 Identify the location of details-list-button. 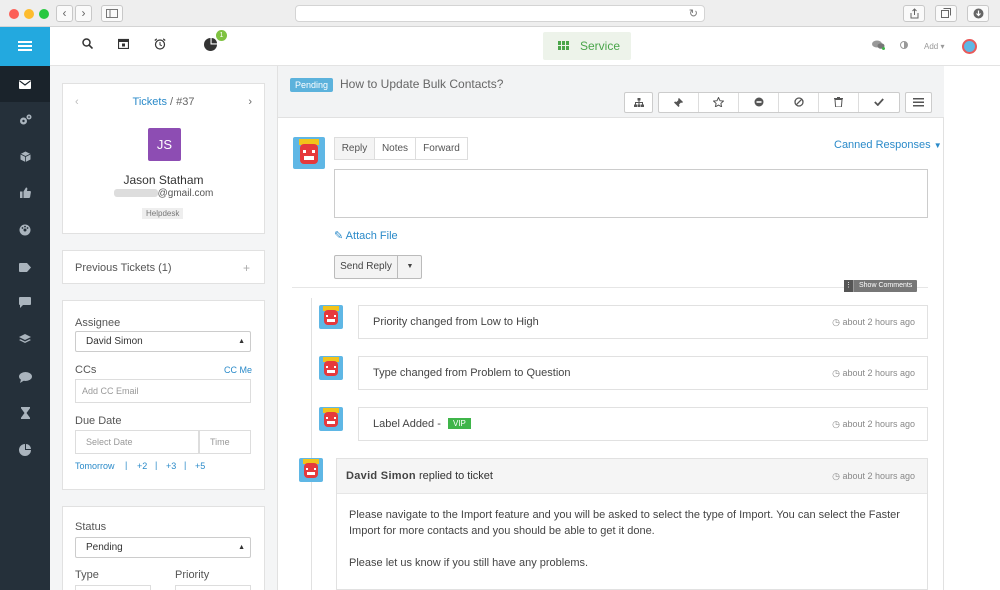
(918, 102).